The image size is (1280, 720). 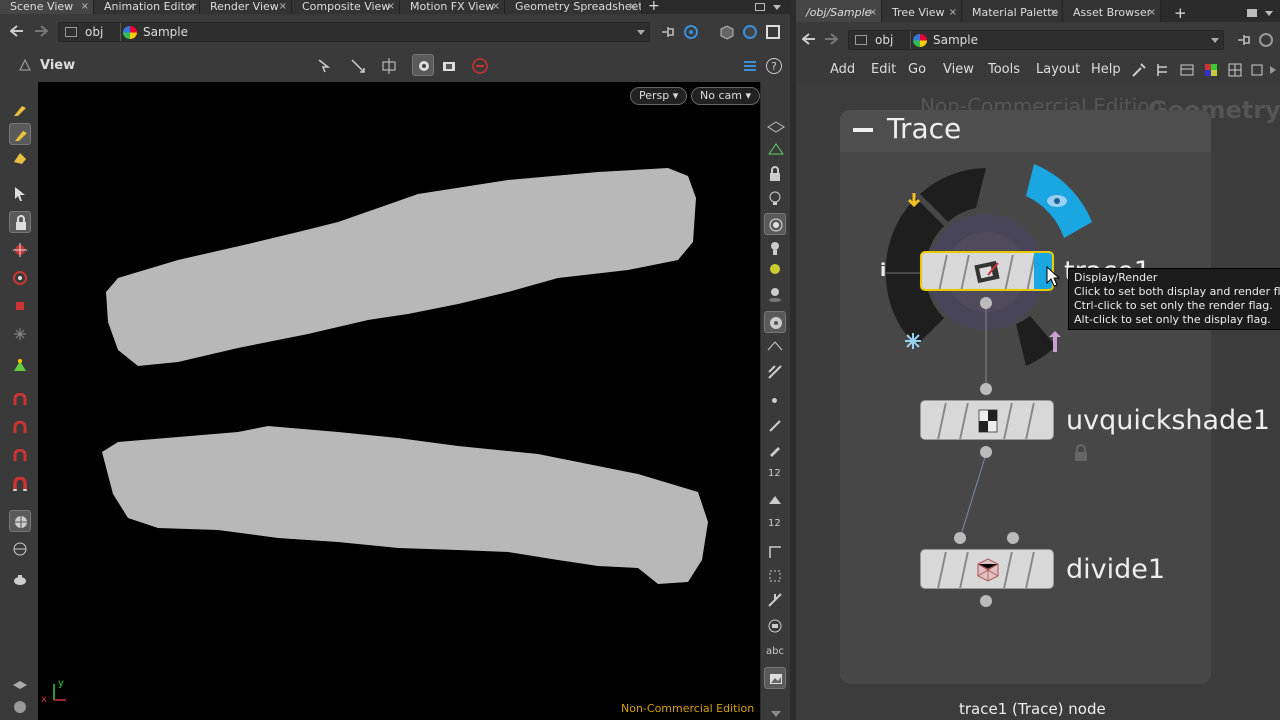 What do you see at coordinates (20, 457) in the screenshot?
I see `snap-point-button` at bounding box center [20, 457].